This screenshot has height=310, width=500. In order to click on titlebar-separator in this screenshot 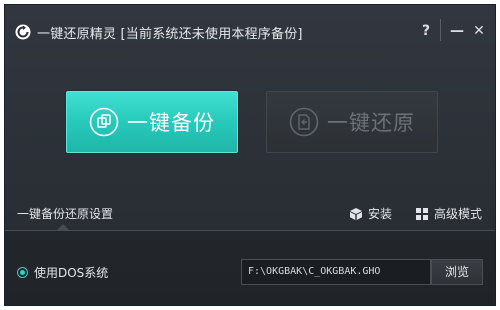, I will do `click(440, 30)`.